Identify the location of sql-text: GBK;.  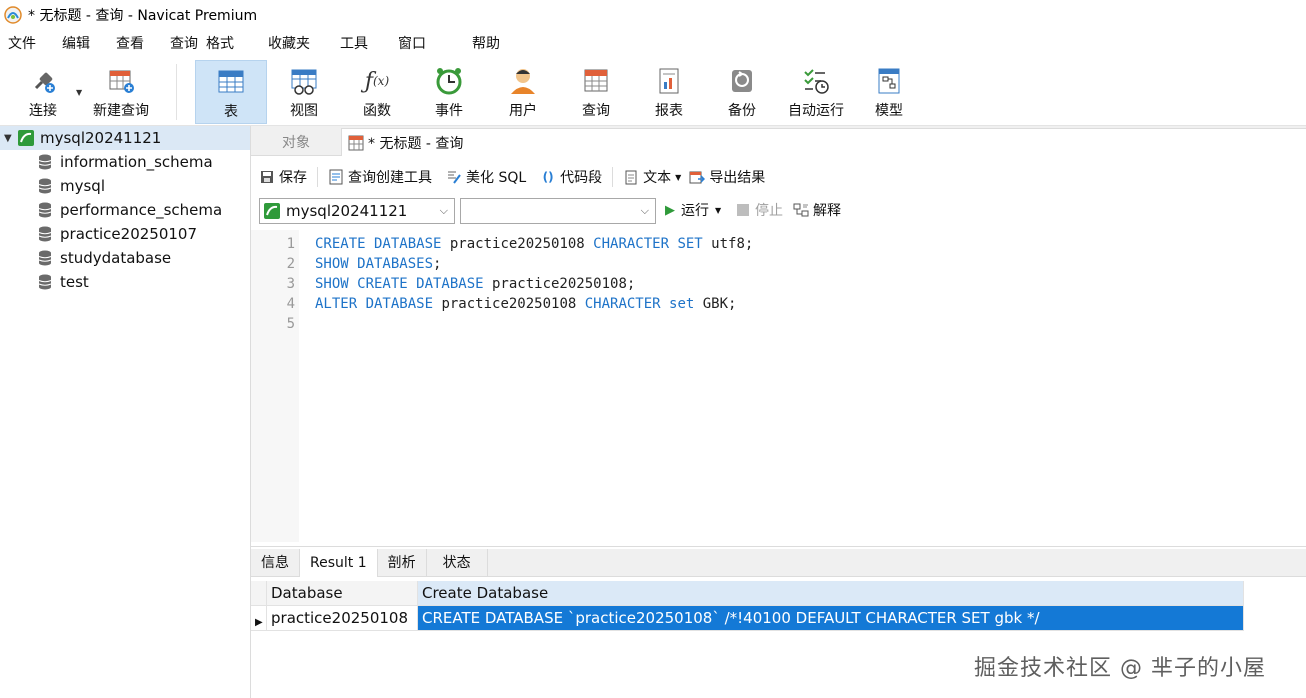
(715, 304).